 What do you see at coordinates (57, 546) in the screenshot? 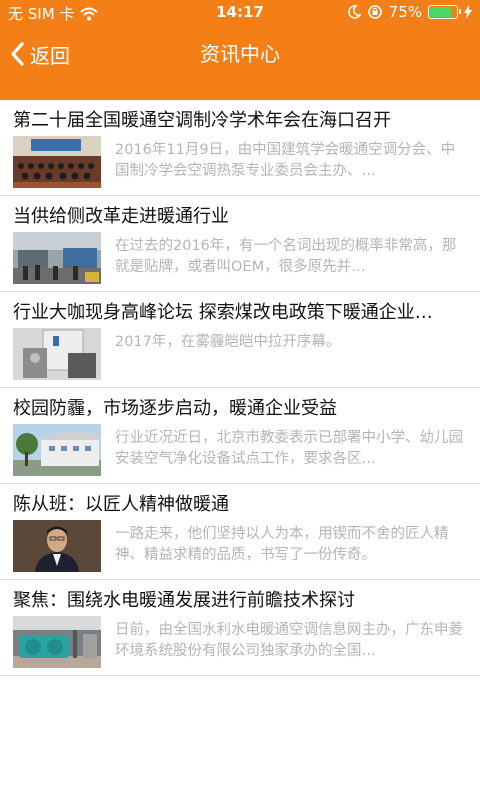
I see `news-thumbnail-portrait` at bounding box center [57, 546].